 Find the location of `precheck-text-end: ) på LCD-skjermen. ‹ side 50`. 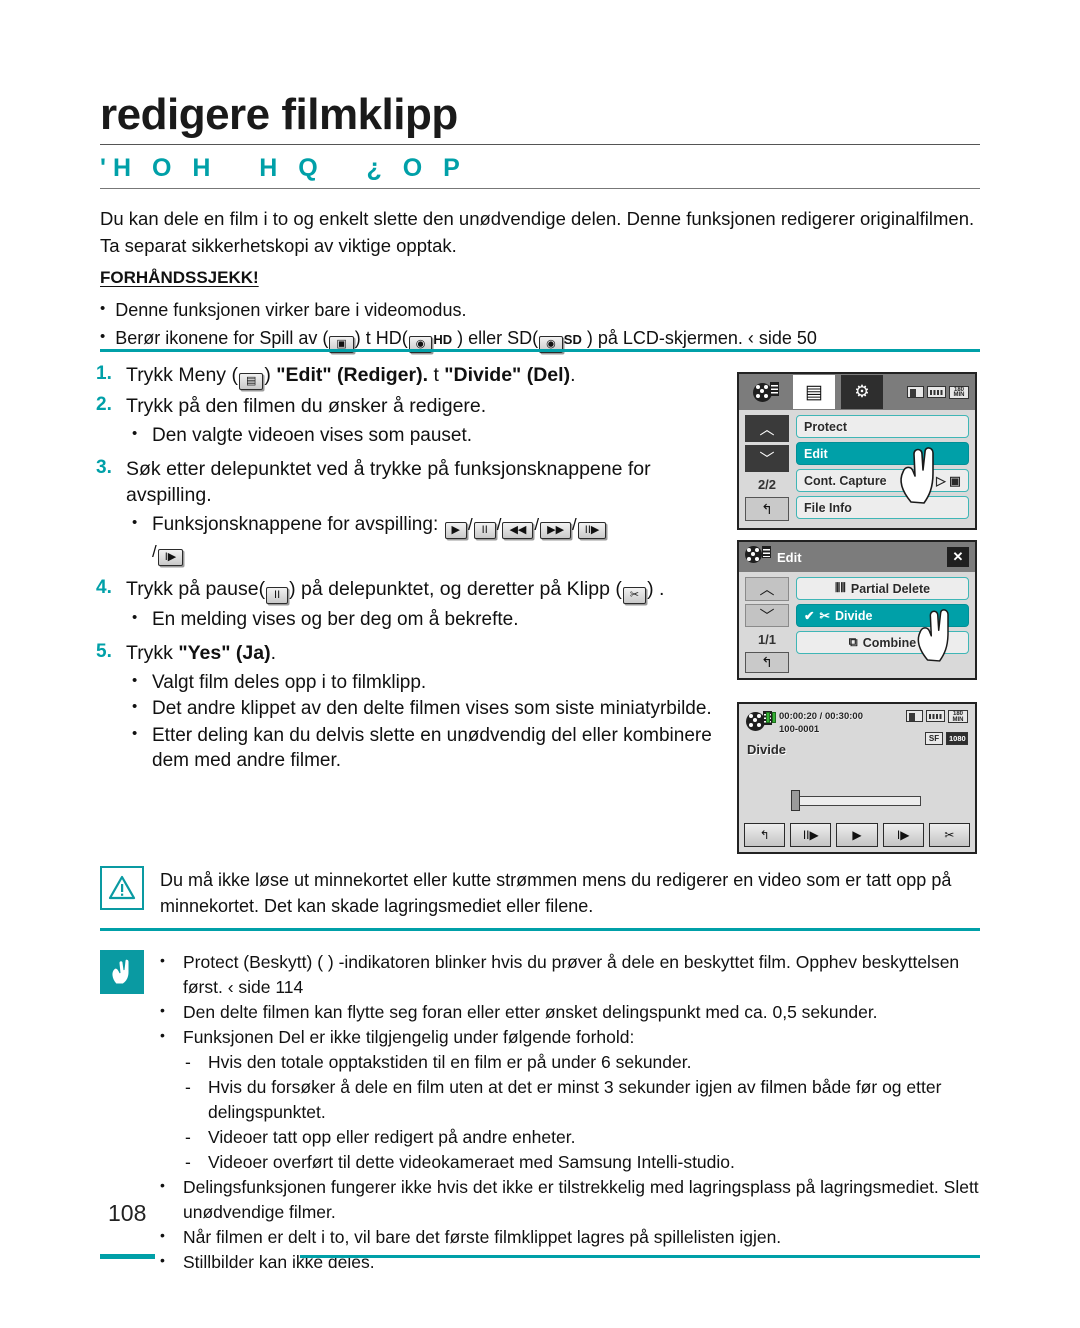

precheck-text-end: ) på LCD-skjermen. ‹ side 50 is located at coordinates (699, 337).